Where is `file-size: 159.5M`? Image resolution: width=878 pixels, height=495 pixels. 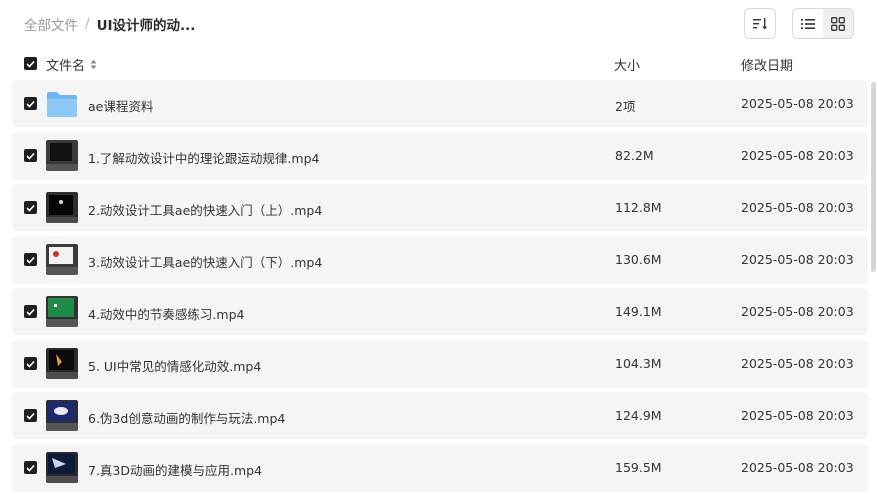
file-size: 159.5M is located at coordinates (638, 467).